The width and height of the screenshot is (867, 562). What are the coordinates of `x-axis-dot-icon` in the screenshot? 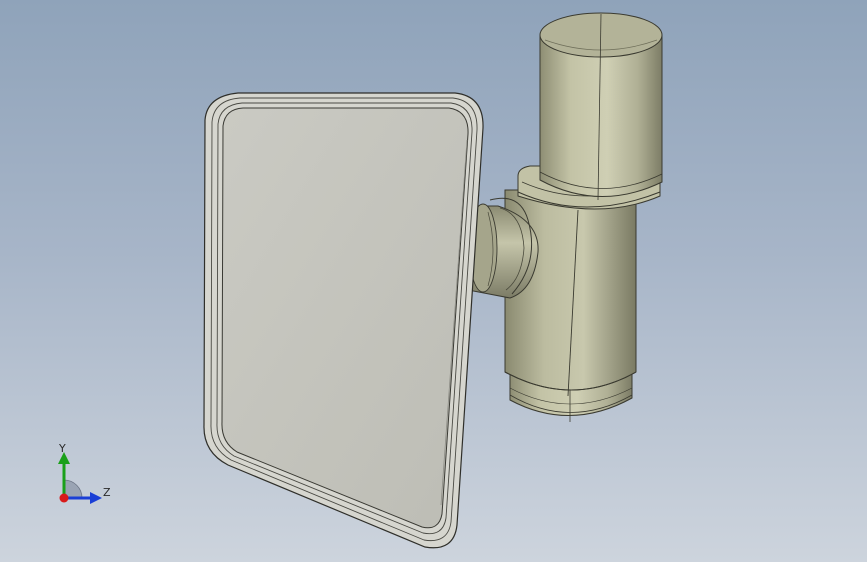 It's located at (64, 498).